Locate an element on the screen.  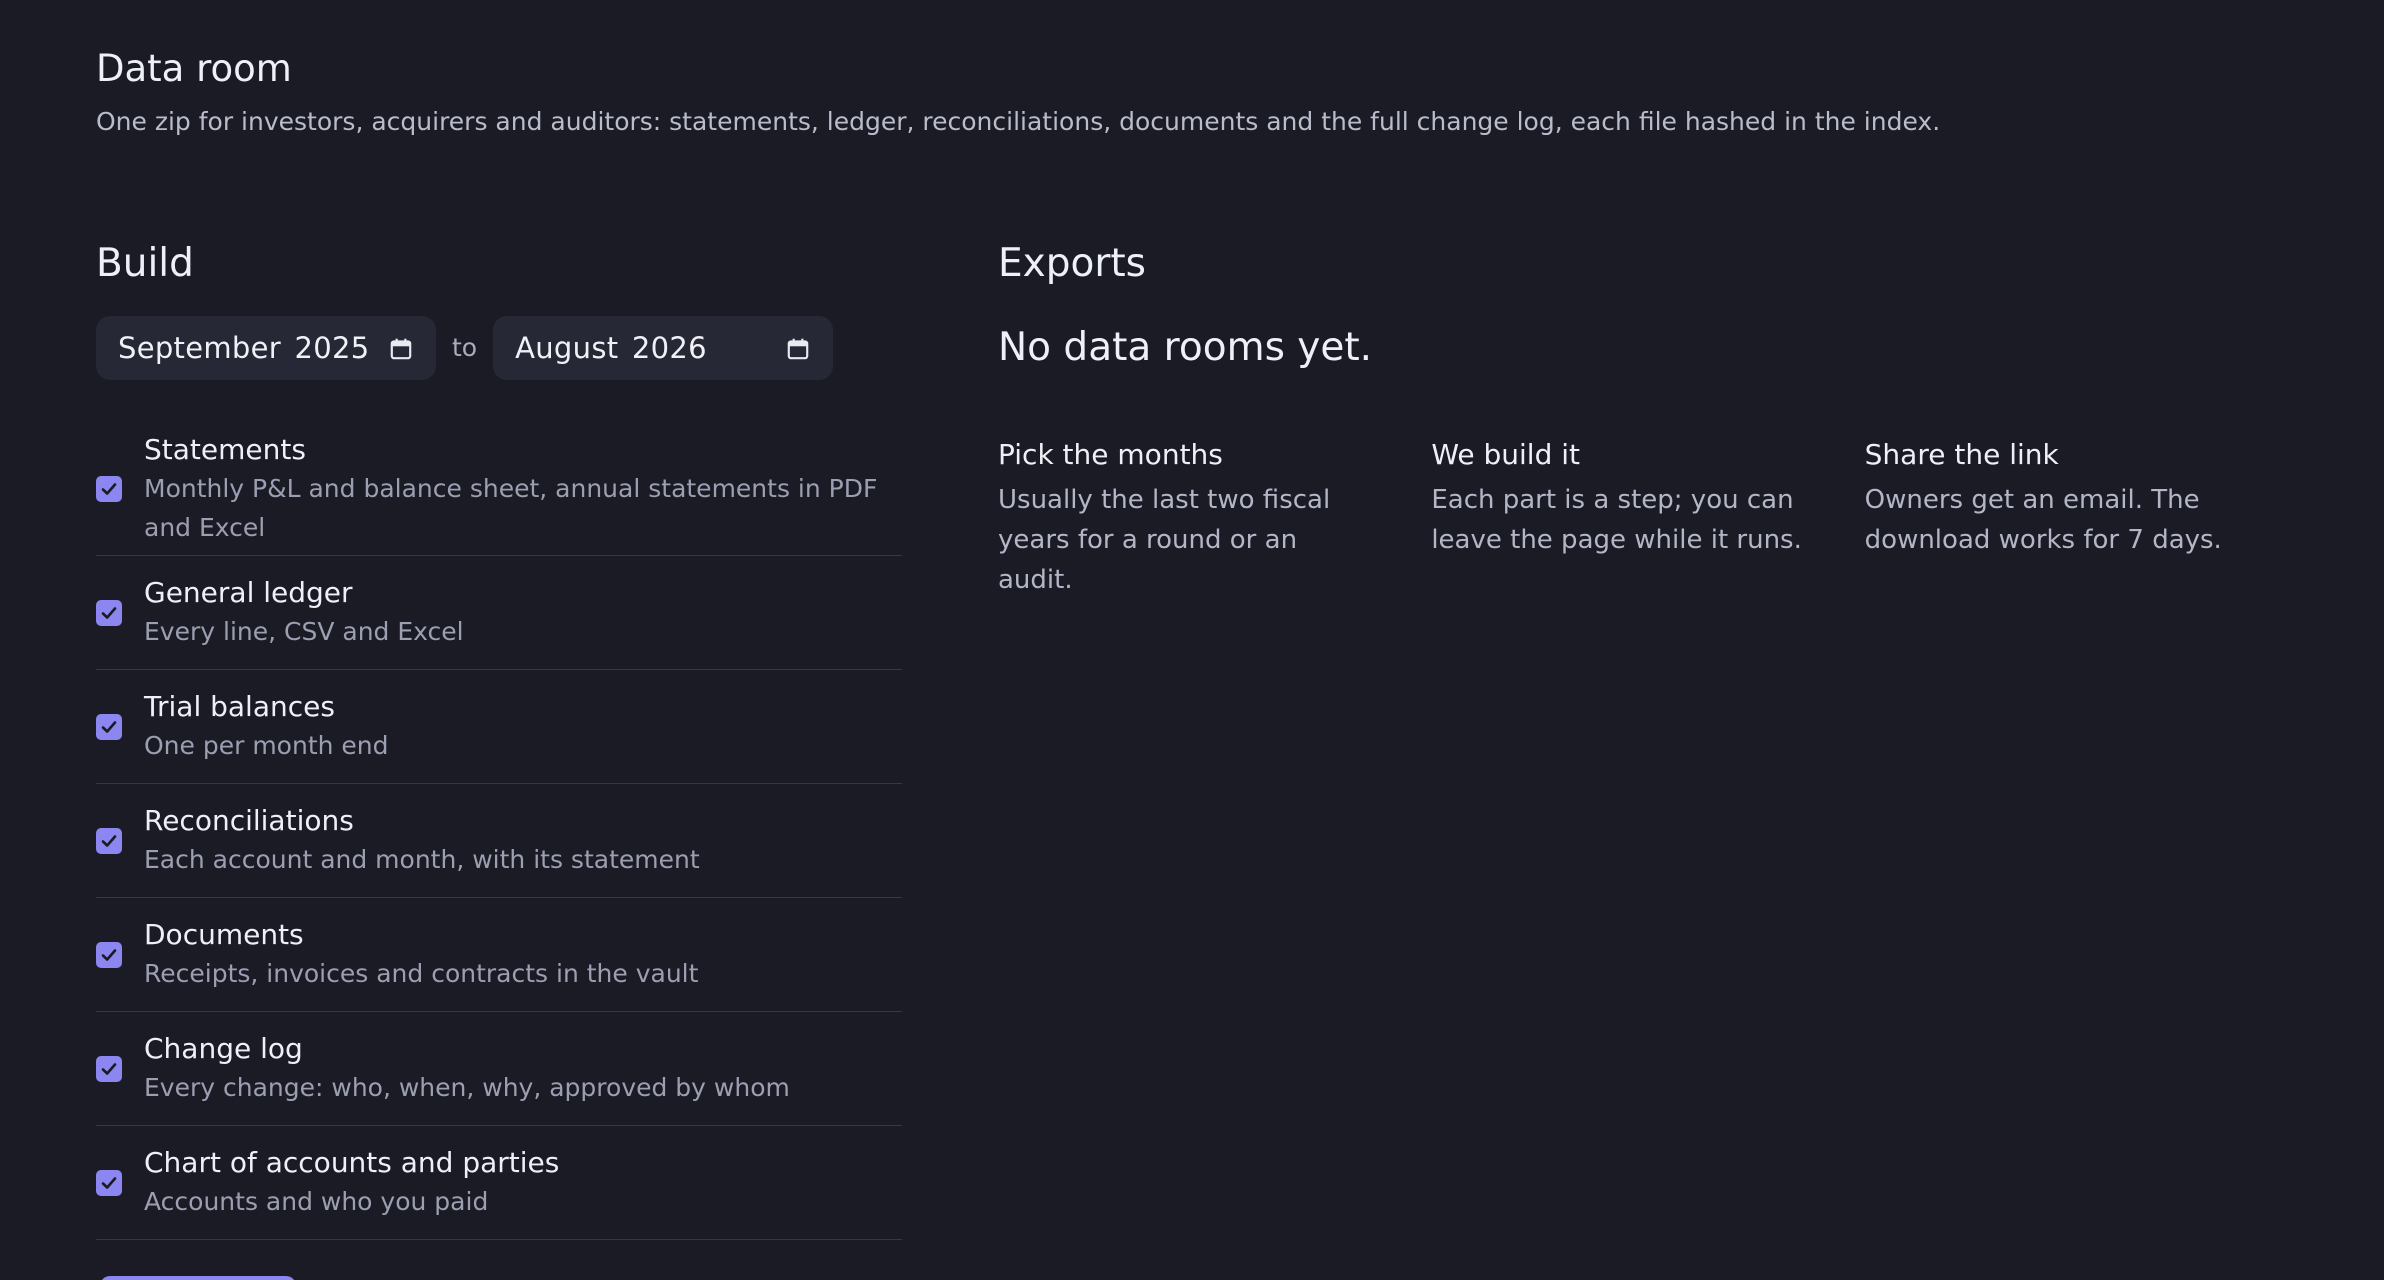
checkbox-chart-of-accounts is located at coordinates (109, 1182).